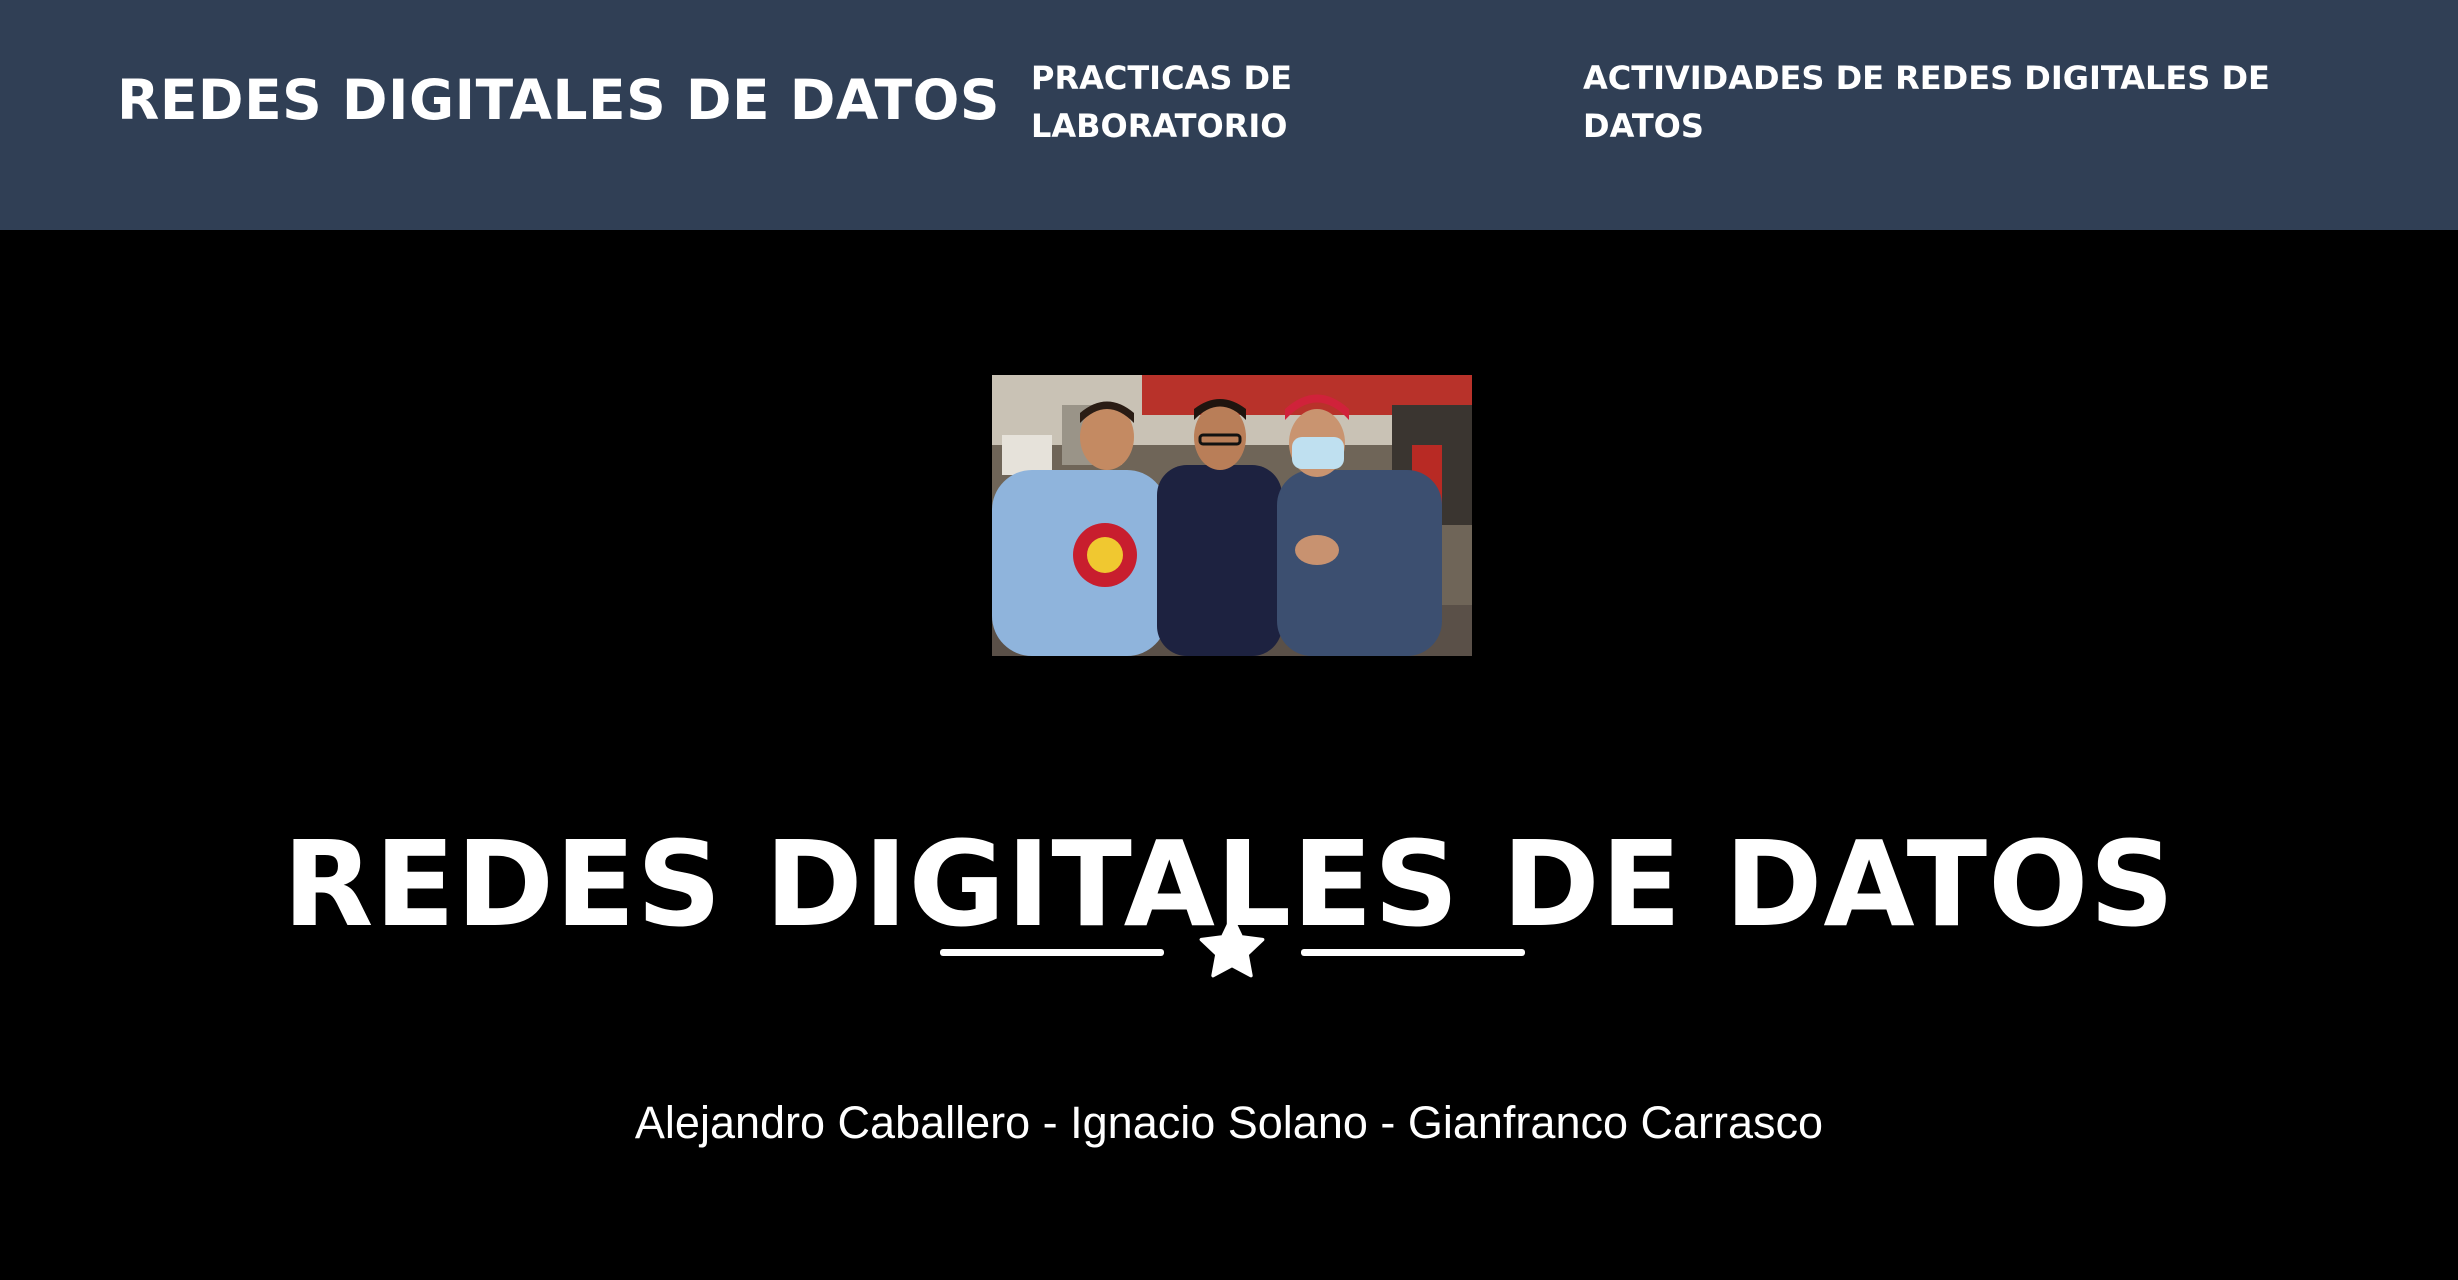 This screenshot has width=2458, height=1280. Describe the element at coordinates (1232, 515) in the screenshot. I see `group-photo` at that location.